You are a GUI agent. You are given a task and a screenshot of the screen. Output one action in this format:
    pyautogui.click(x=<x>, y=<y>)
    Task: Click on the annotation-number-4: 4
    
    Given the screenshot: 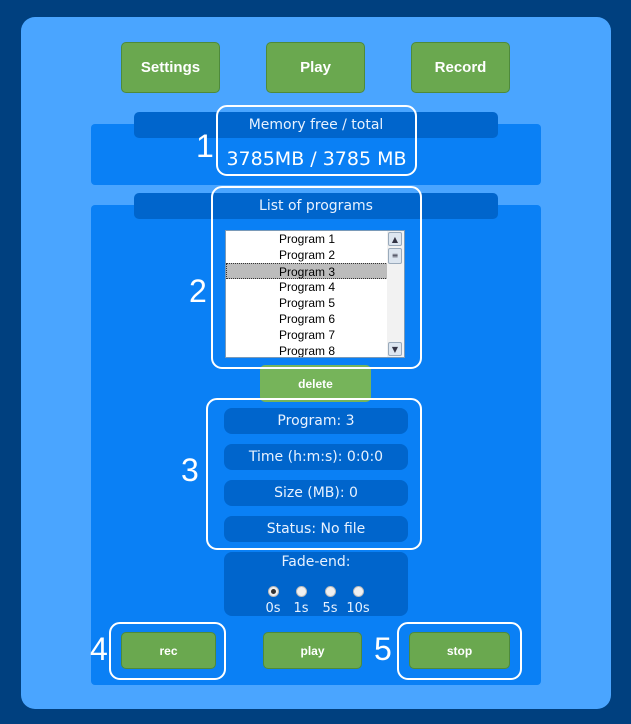 What is the action you would take?
    pyautogui.click(x=99, y=649)
    